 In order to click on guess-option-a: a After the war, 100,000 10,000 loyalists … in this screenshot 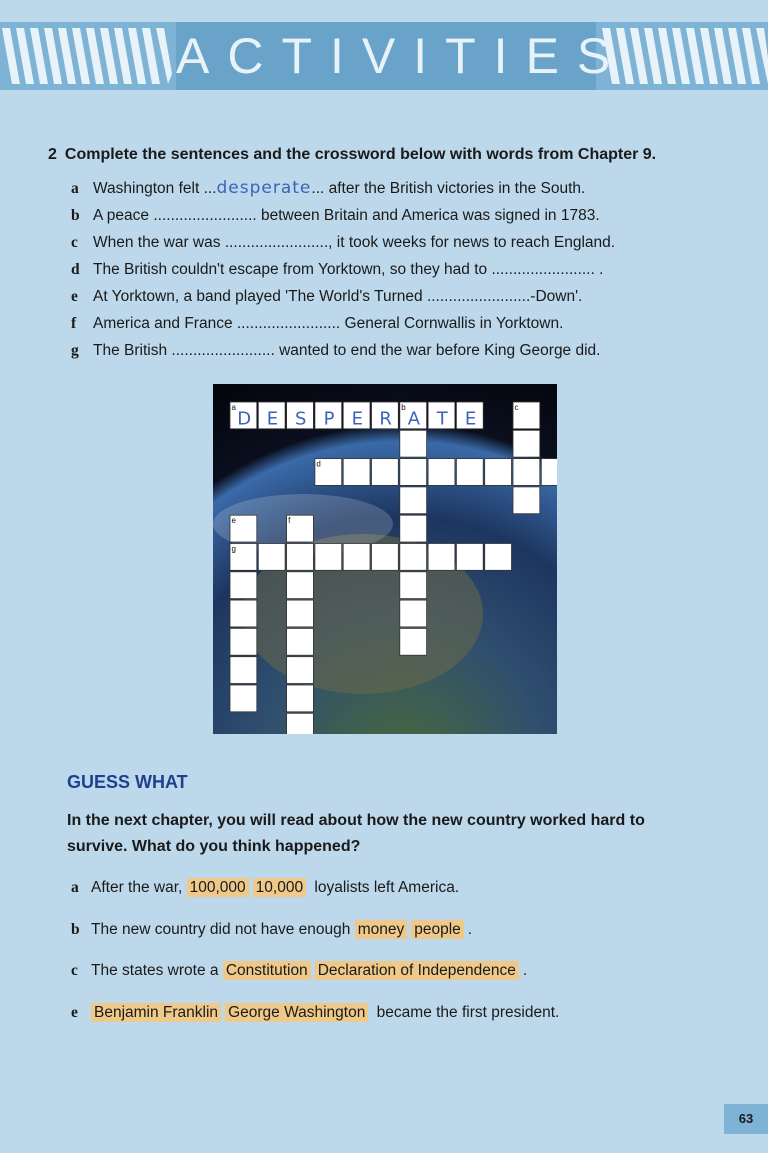, I will do `click(265, 887)`.